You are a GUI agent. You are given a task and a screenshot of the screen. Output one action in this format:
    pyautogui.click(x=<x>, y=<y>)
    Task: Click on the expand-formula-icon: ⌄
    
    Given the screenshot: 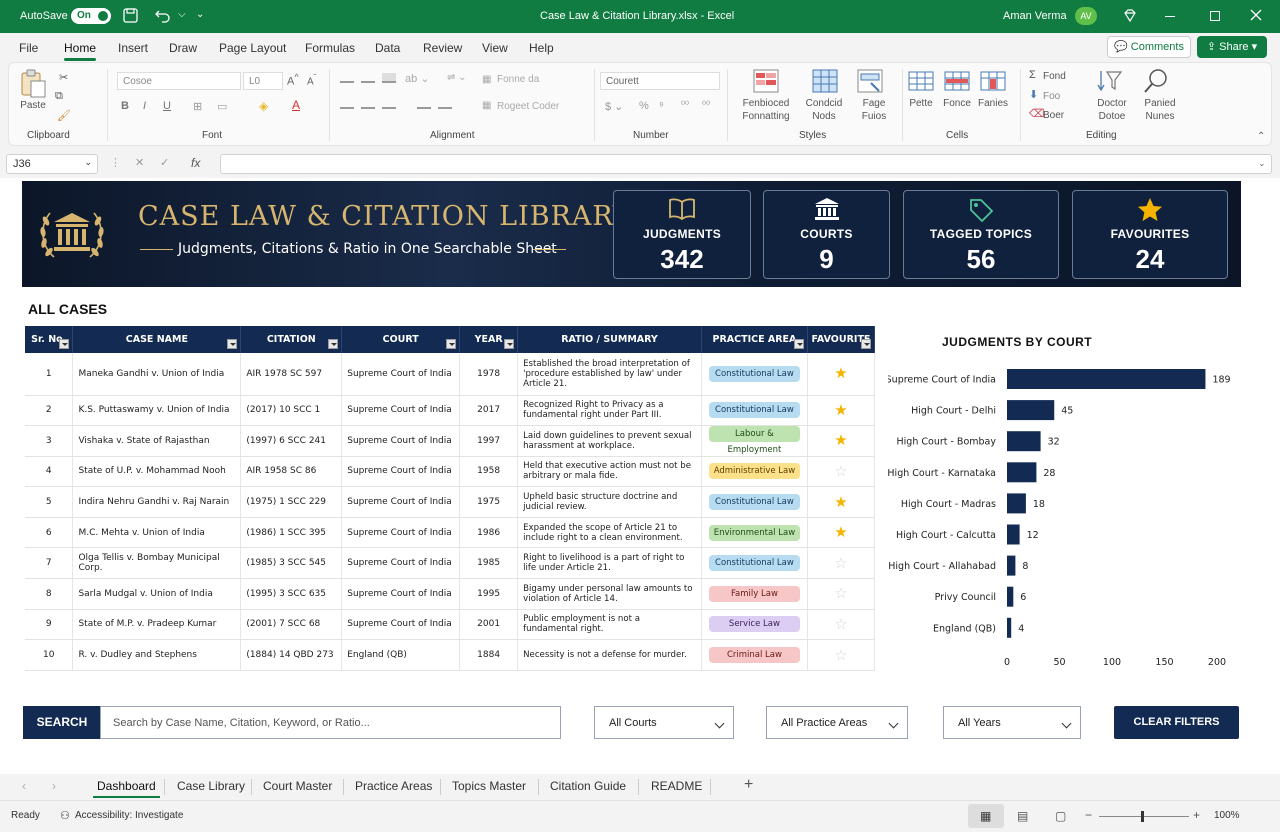 What is the action you would take?
    pyautogui.click(x=1262, y=163)
    